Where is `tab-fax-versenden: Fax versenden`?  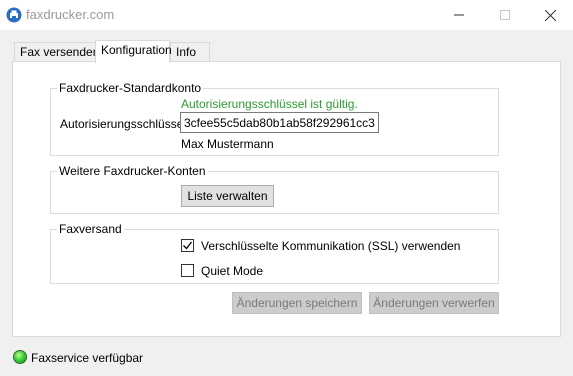
tab-fax-versenden: Fax versenden is located at coordinates (56, 52).